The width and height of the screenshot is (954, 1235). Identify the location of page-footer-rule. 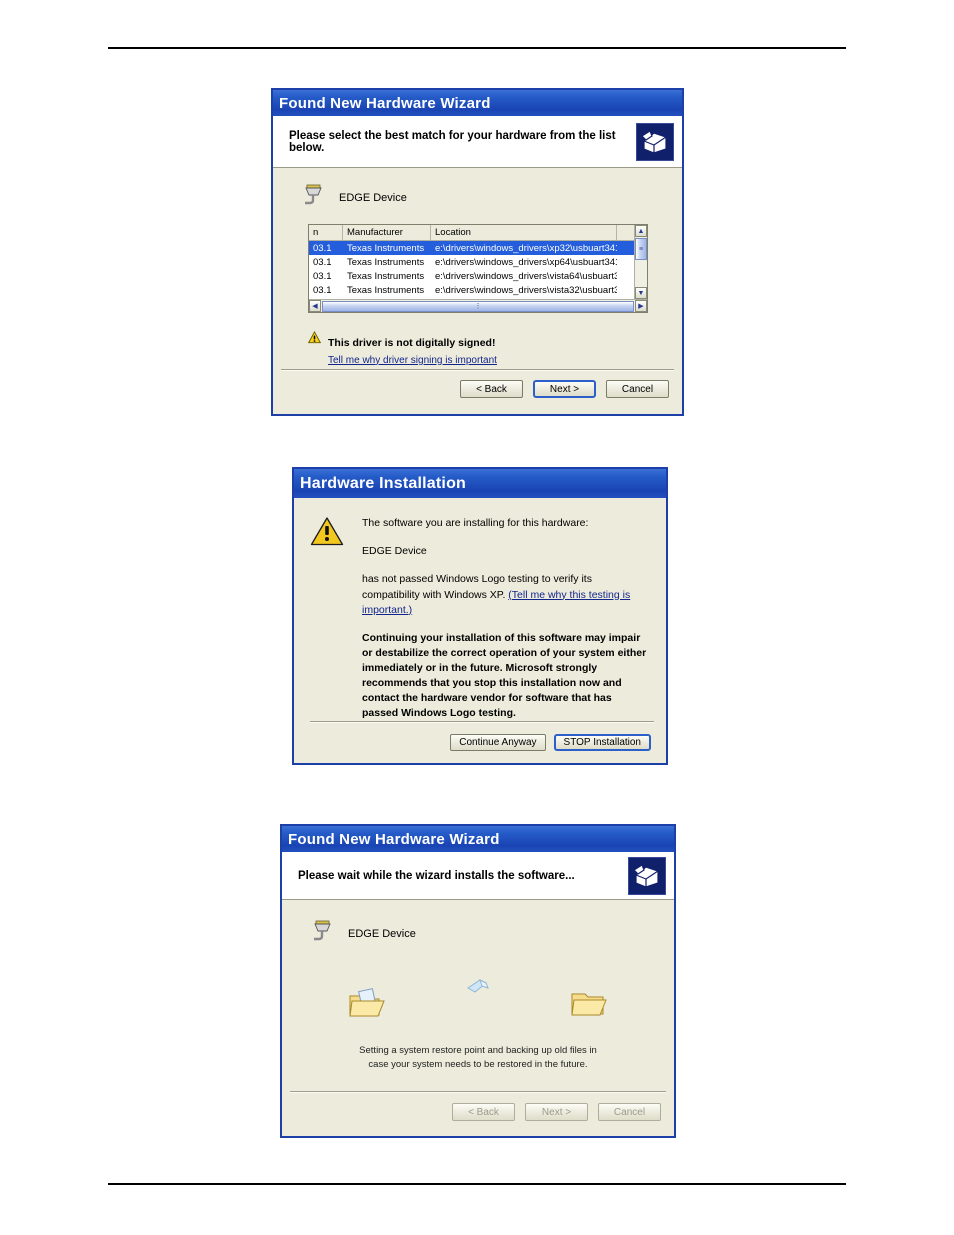
(477, 1184).